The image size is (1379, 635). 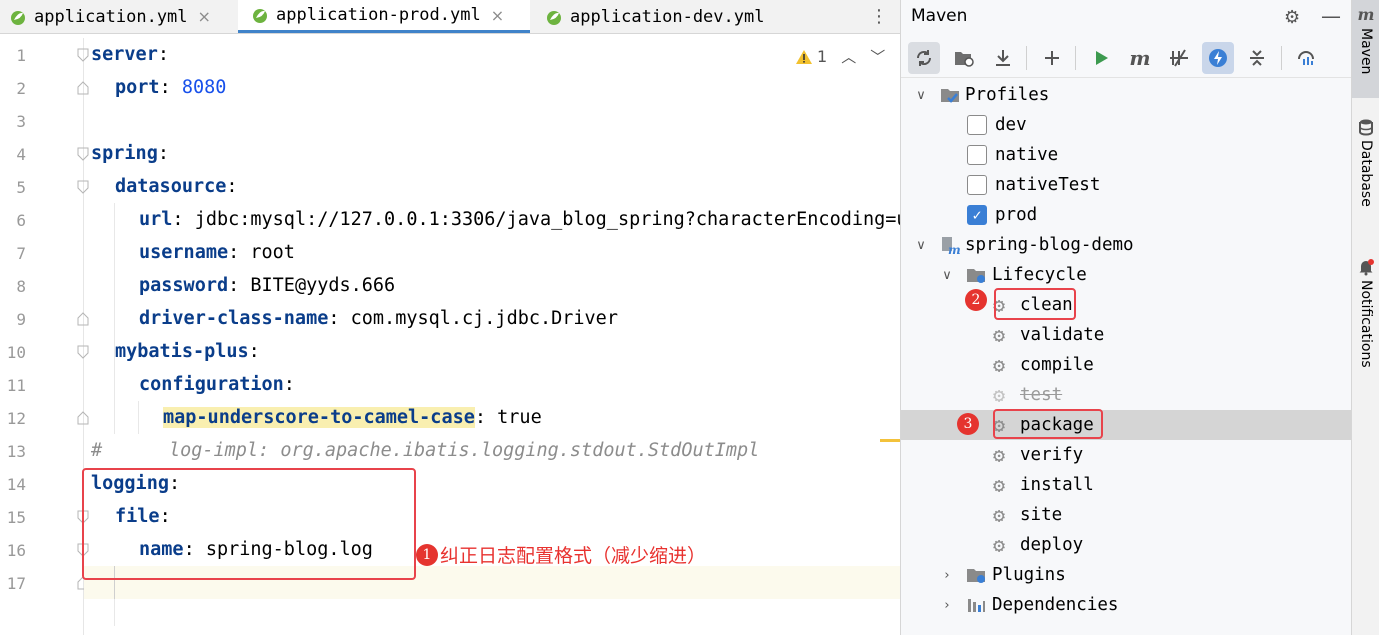 I want to click on bell-icon, so click(x=1366, y=267).